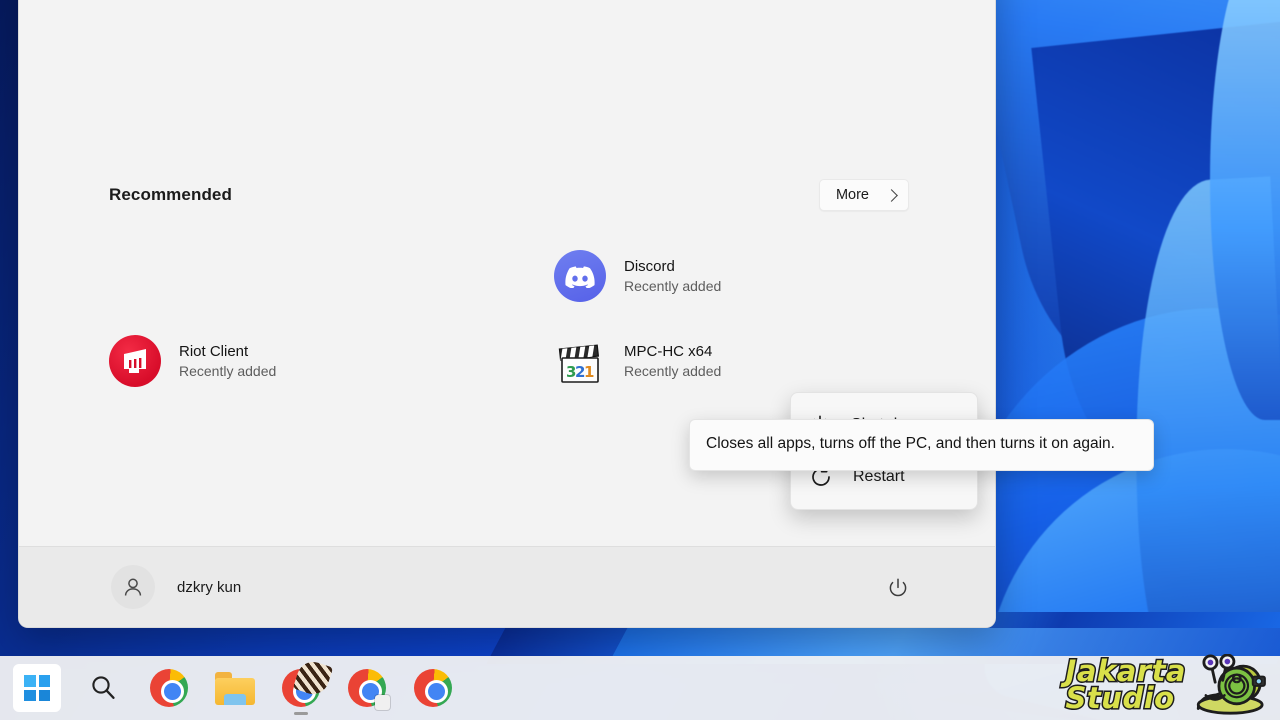 This screenshot has width=1280, height=720. What do you see at coordinates (589, 372) in the screenshot?
I see `svg-text: 1` at bounding box center [589, 372].